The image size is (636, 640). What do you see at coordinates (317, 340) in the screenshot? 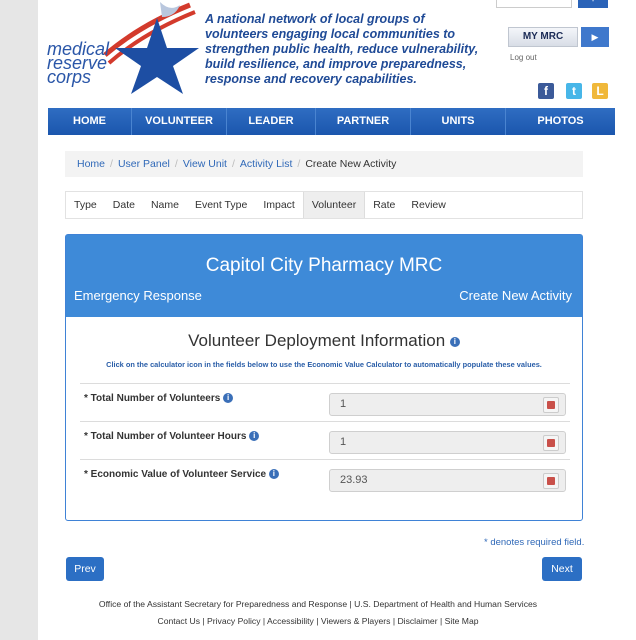
I see `section-title-text: Volunteer Deployment Information` at bounding box center [317, 340].